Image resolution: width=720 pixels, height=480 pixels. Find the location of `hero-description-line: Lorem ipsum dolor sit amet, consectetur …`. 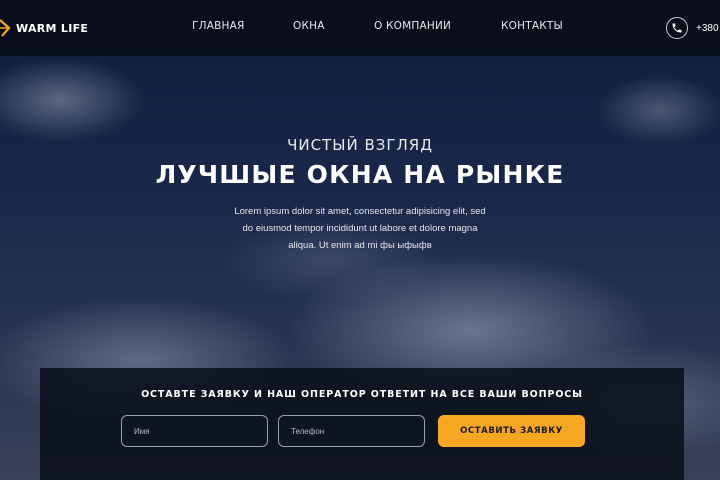

hero-description-line: Lorem ipsum dolor sit amet, consectetur … is located at coordinates (360, 211).